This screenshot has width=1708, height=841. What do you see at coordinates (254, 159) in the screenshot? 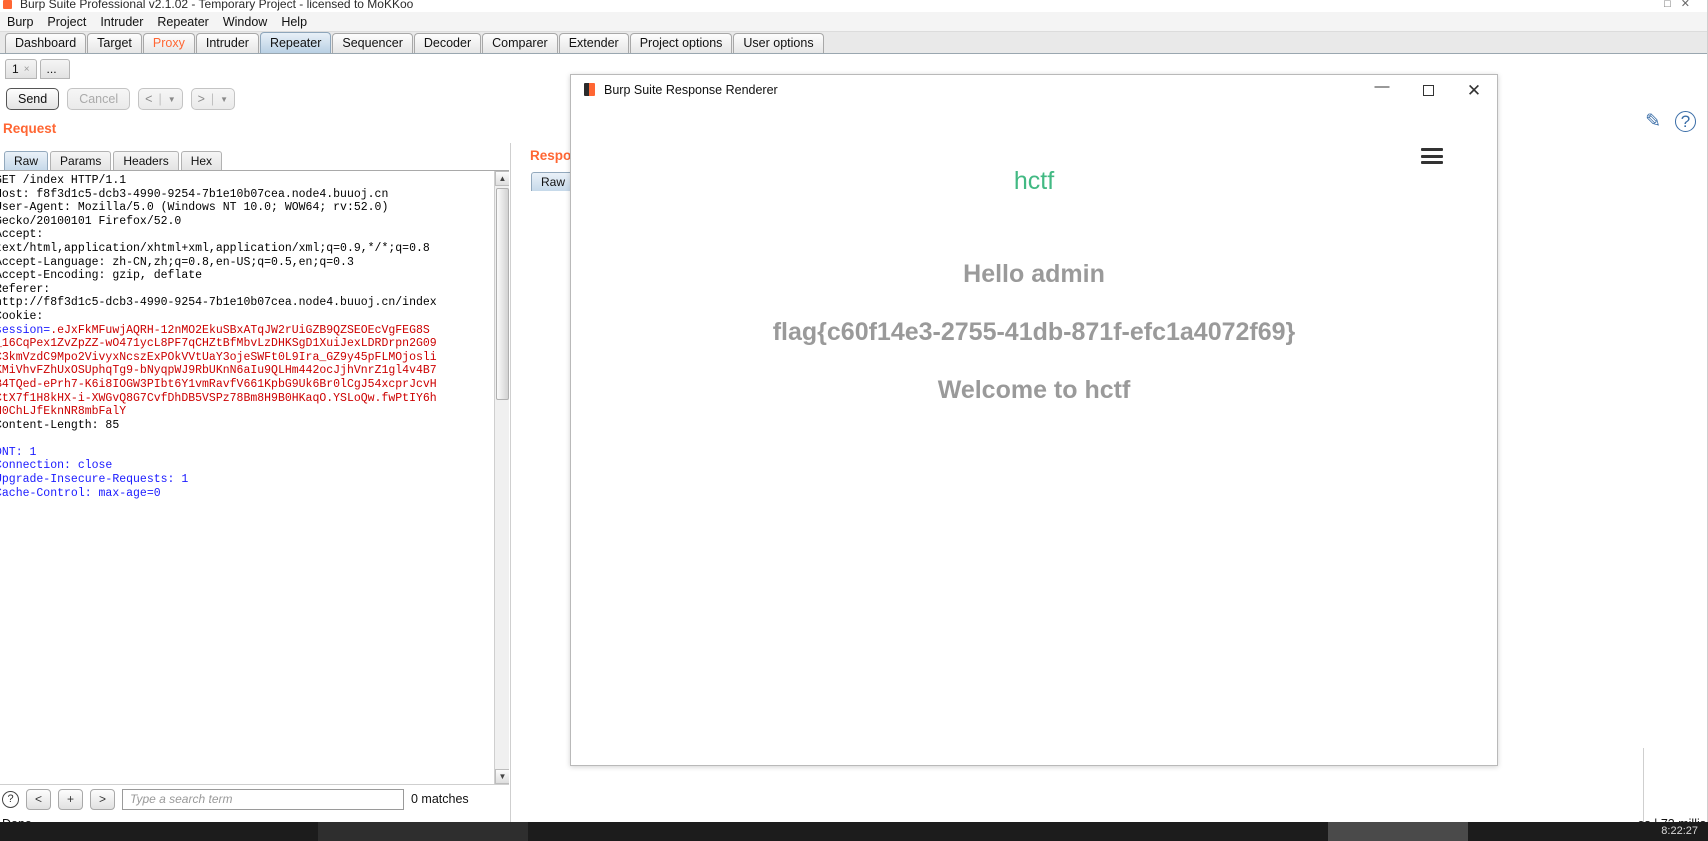
I see `request-view-tabs: Raw Params Headers Hex` at bounding box center [254, 159].